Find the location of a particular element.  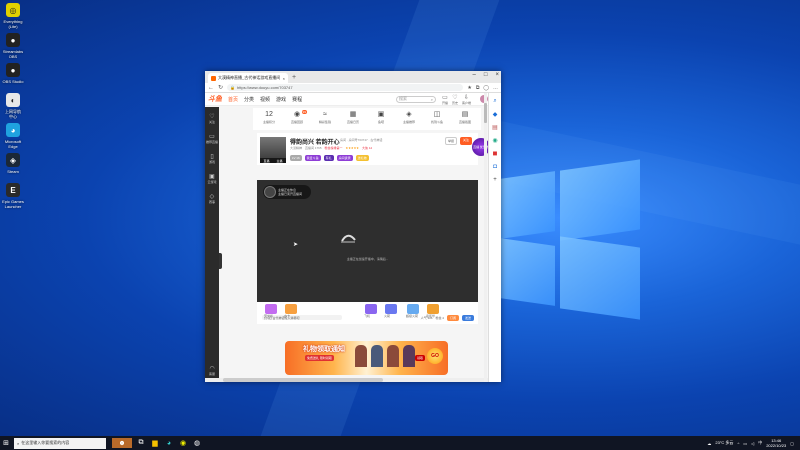

go-live-button: ▭ 开播 is located at coordinates (445, 99).